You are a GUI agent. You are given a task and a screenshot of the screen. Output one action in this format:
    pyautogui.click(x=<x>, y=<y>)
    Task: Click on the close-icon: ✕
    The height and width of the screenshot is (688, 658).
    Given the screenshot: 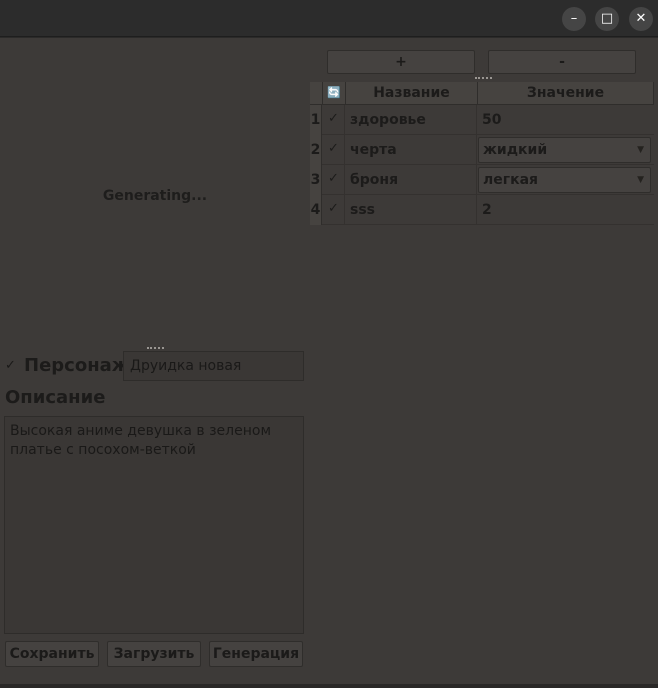 What is the action you would take?
    pyautogui.click(x=641, y=18)
    